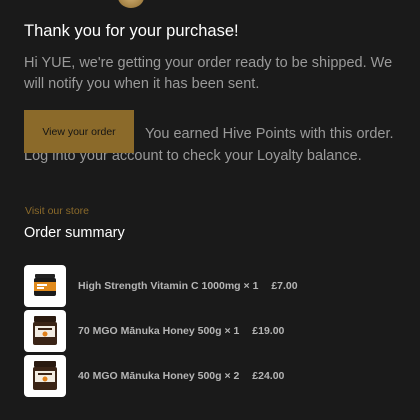  I want to click on brand-logo-icon, so click(131, 4).